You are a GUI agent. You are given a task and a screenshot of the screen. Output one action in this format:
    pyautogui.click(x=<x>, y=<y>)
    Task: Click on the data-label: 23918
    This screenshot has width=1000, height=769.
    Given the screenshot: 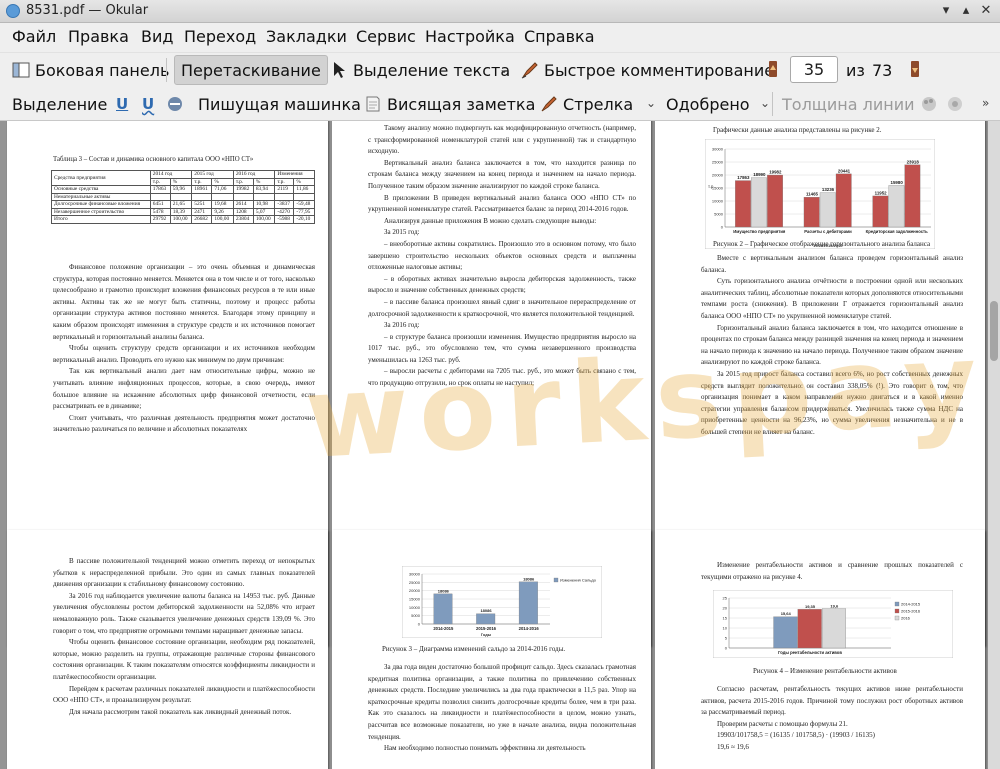 What is the action you would take?
    pyautogui.click(x=913, y=161)
    